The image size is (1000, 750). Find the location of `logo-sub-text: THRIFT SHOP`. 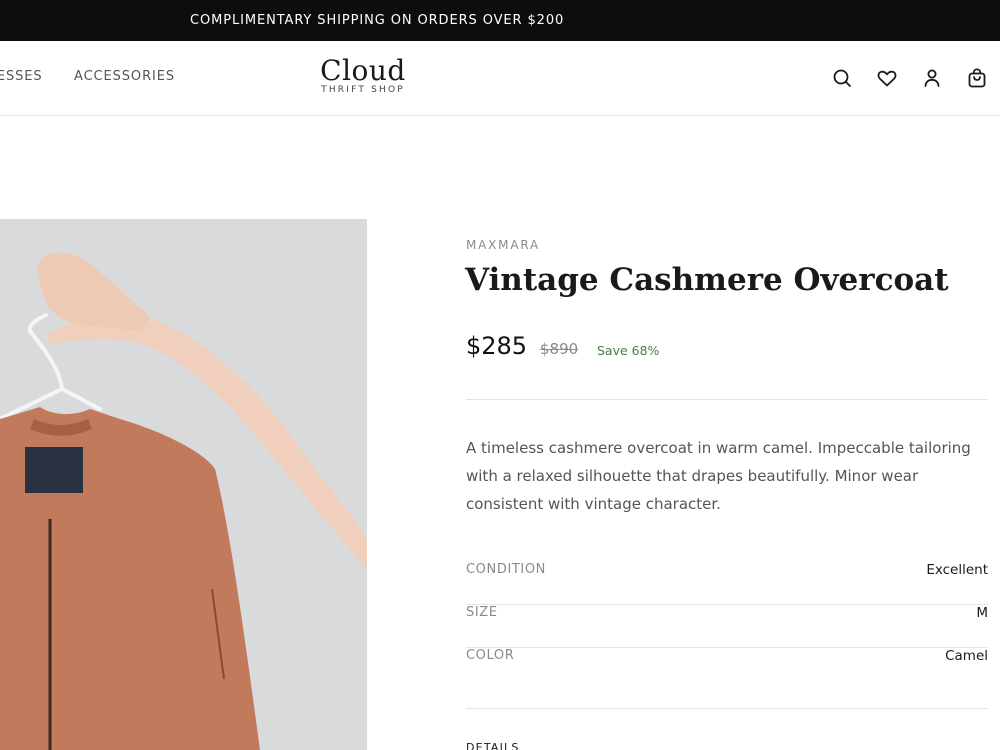

logo-sub-text: THRIFT SHOP is located at coordinates (363, 90).